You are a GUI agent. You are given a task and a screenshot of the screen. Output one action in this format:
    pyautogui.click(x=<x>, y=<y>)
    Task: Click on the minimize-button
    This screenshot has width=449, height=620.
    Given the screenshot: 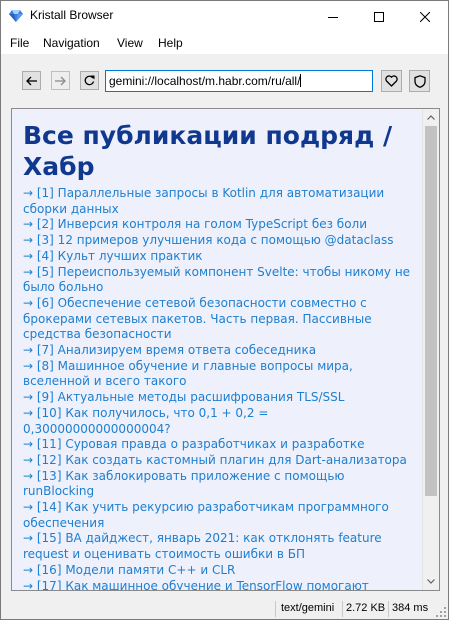 What is the action you would take?
    pyautogui.click(x=333, y=16)
    